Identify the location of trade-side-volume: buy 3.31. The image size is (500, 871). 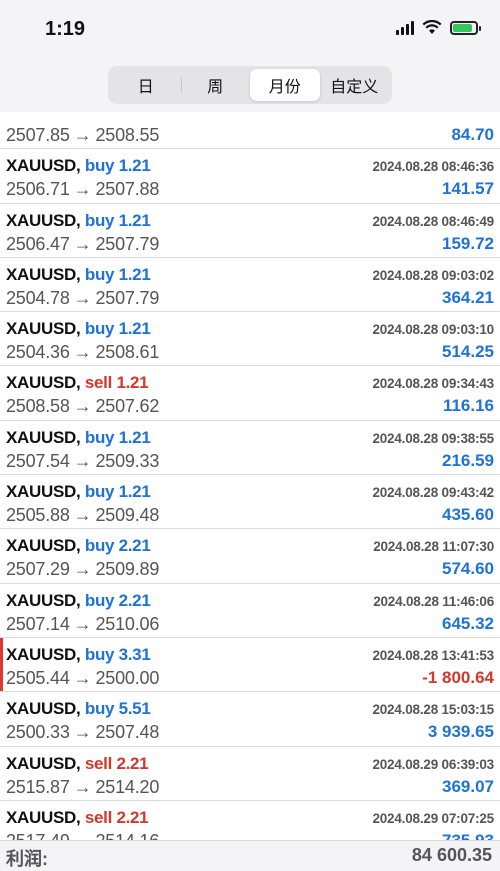
(117, 654).